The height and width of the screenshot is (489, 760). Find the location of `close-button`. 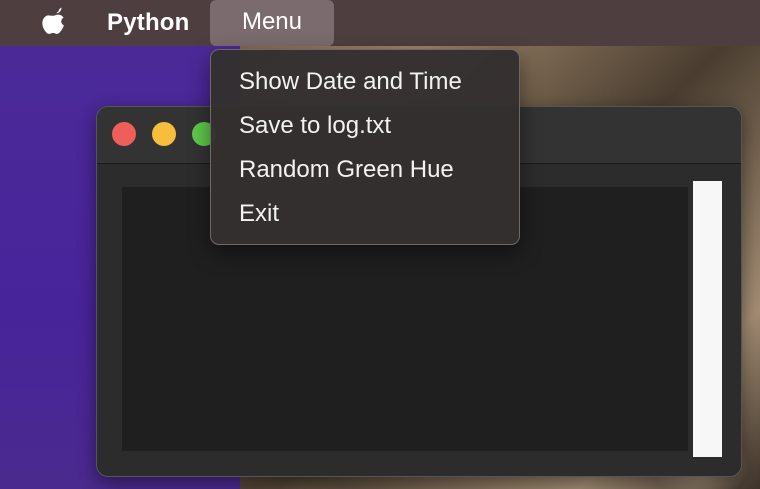

close-button is located at coordinates (124, 134).